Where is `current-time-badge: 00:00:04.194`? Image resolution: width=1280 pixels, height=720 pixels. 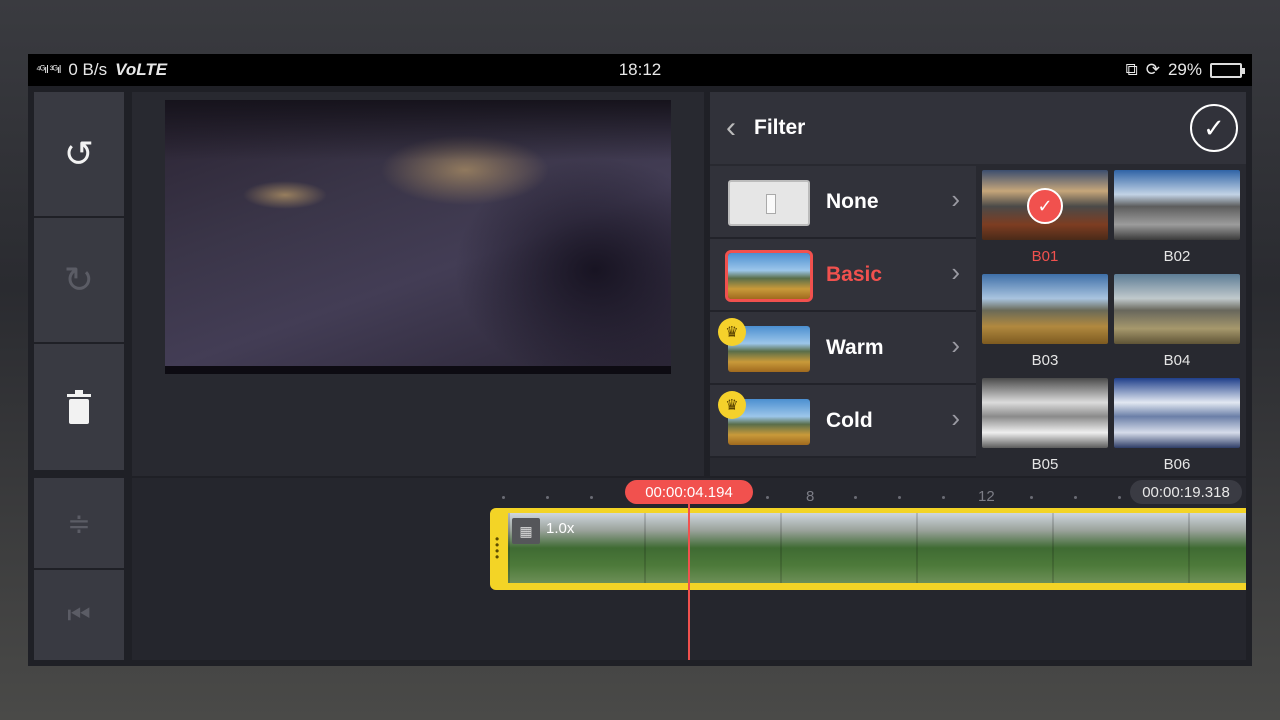 current-time-badge: 00:00:04.194 is located at coordinates (689, 492).